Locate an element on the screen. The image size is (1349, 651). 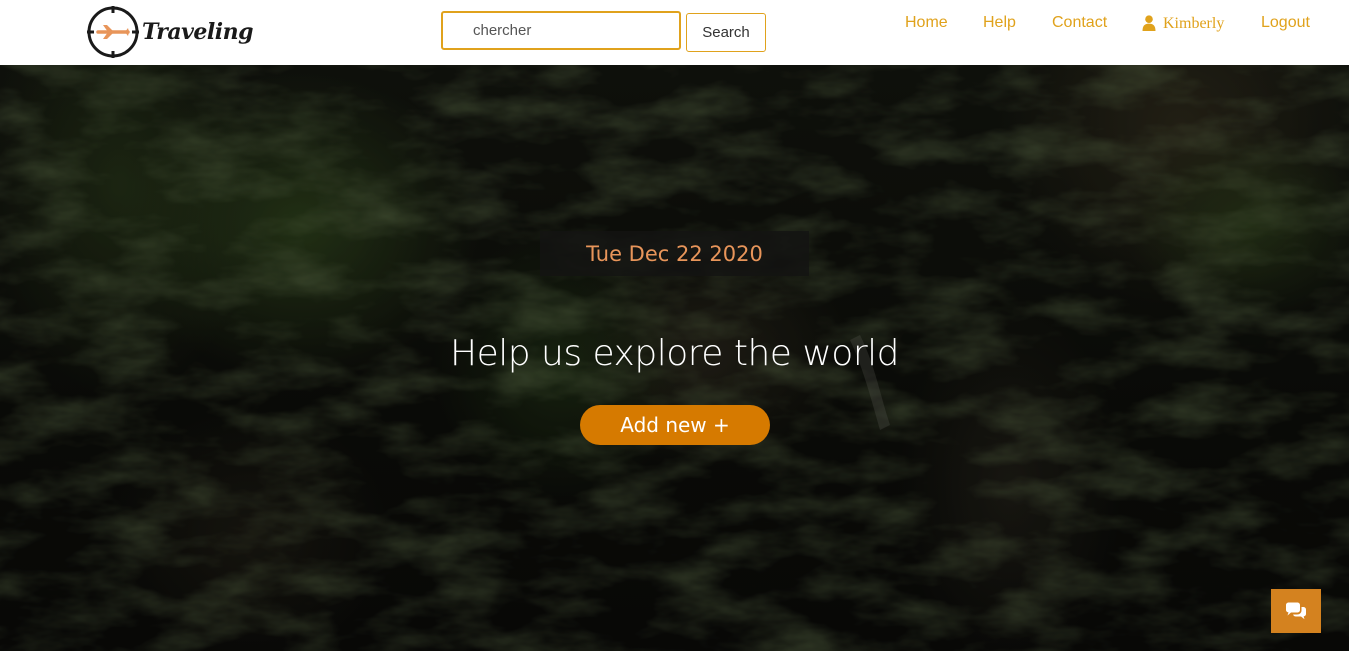
add-new-button: Add new + is located at coordinates (675, 425).